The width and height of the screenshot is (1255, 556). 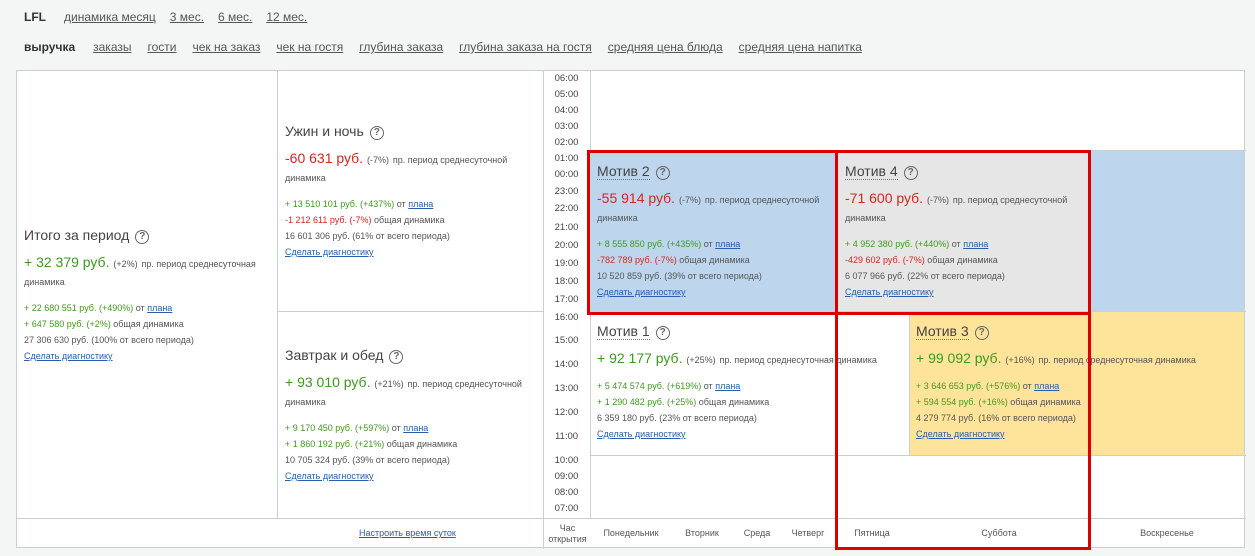 I want to click on tab-order-depth-per-guest: глубина заказа на гостя, so click(x=525, y=47).